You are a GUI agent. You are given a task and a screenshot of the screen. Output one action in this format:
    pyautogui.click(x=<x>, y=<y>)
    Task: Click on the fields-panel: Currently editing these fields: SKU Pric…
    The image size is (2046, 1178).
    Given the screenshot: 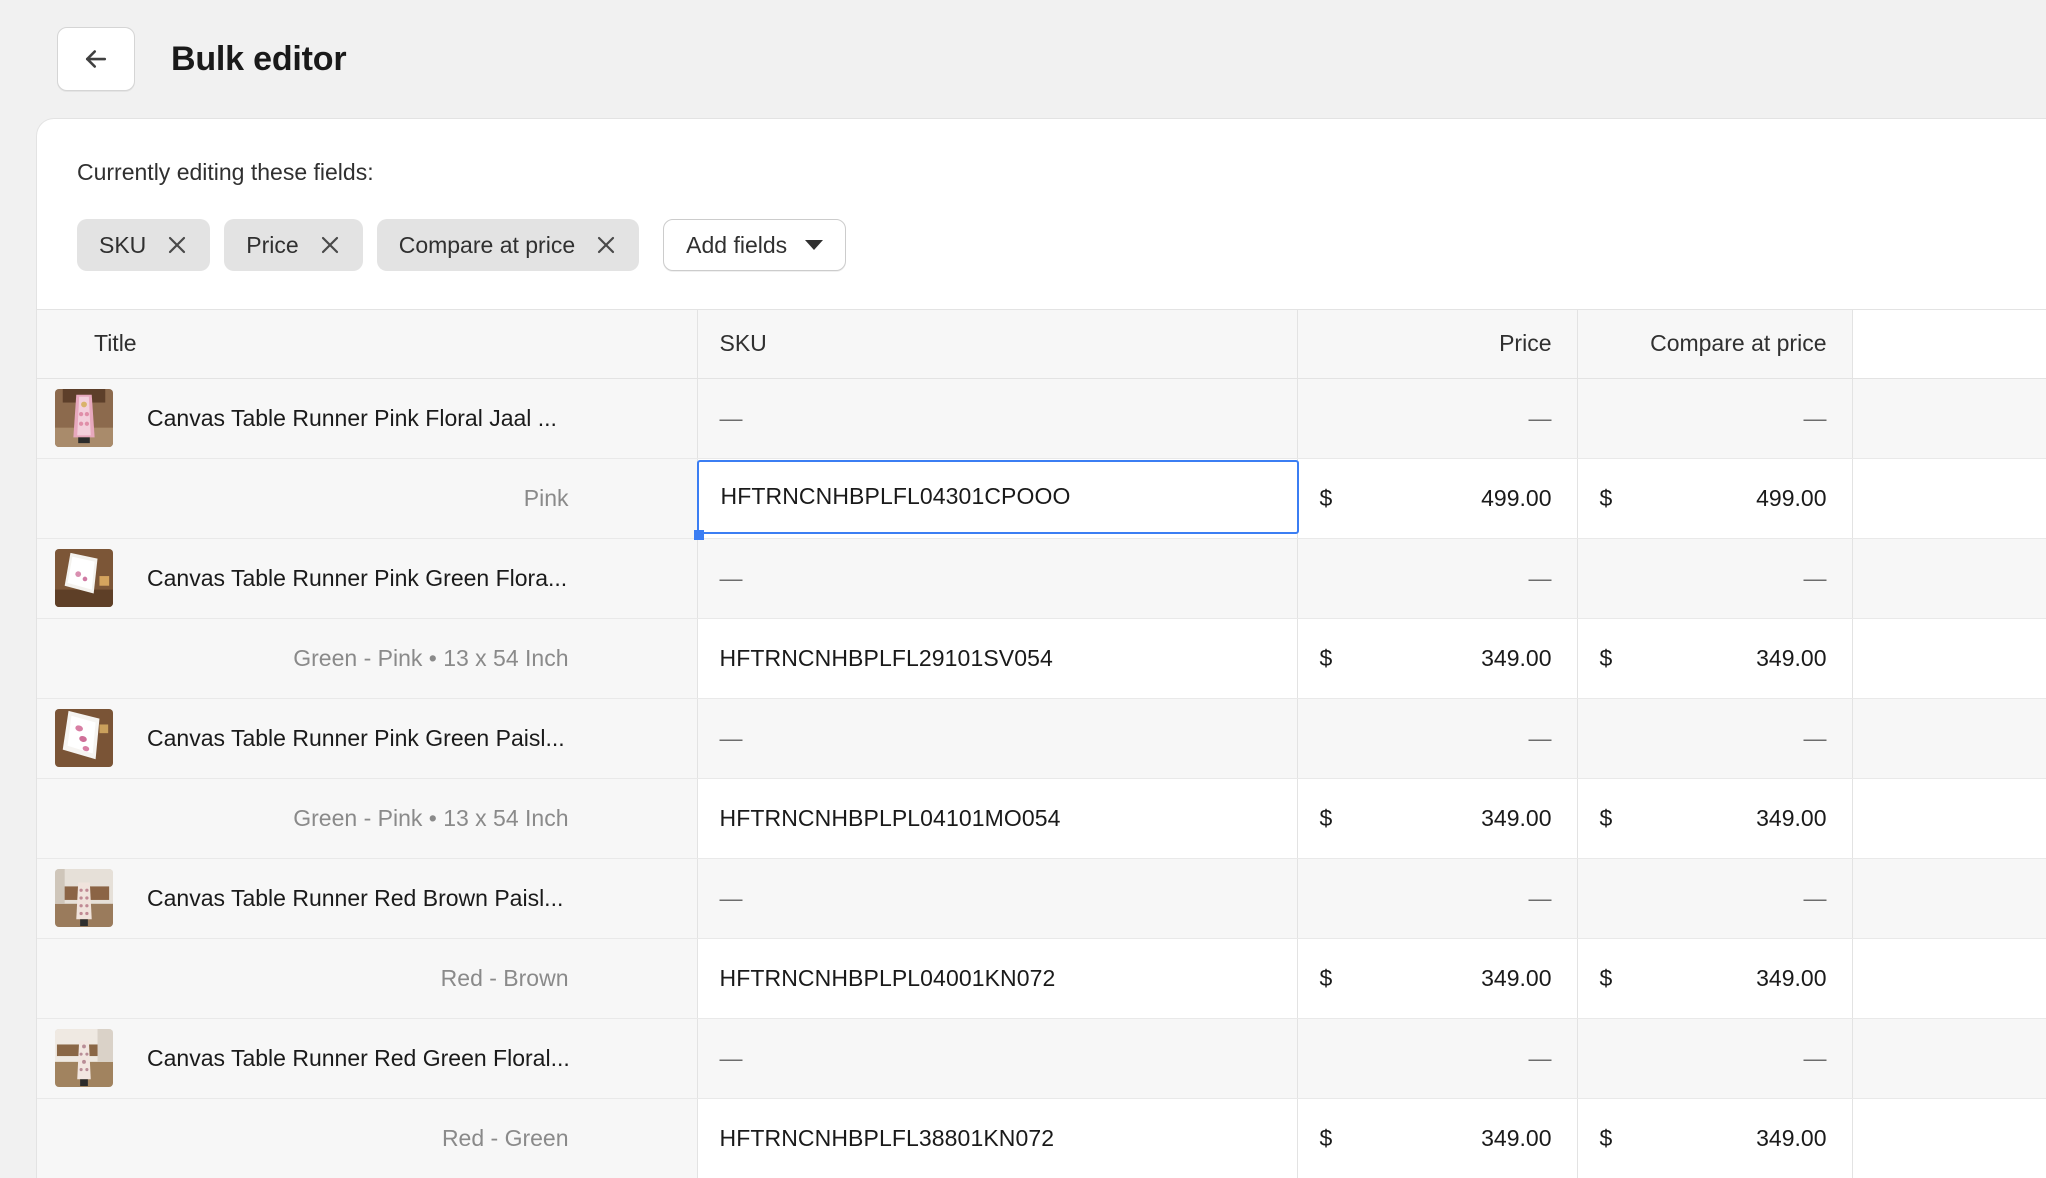 What is the action you would take?
    pyautogui.click(x=1041, y=195)
    